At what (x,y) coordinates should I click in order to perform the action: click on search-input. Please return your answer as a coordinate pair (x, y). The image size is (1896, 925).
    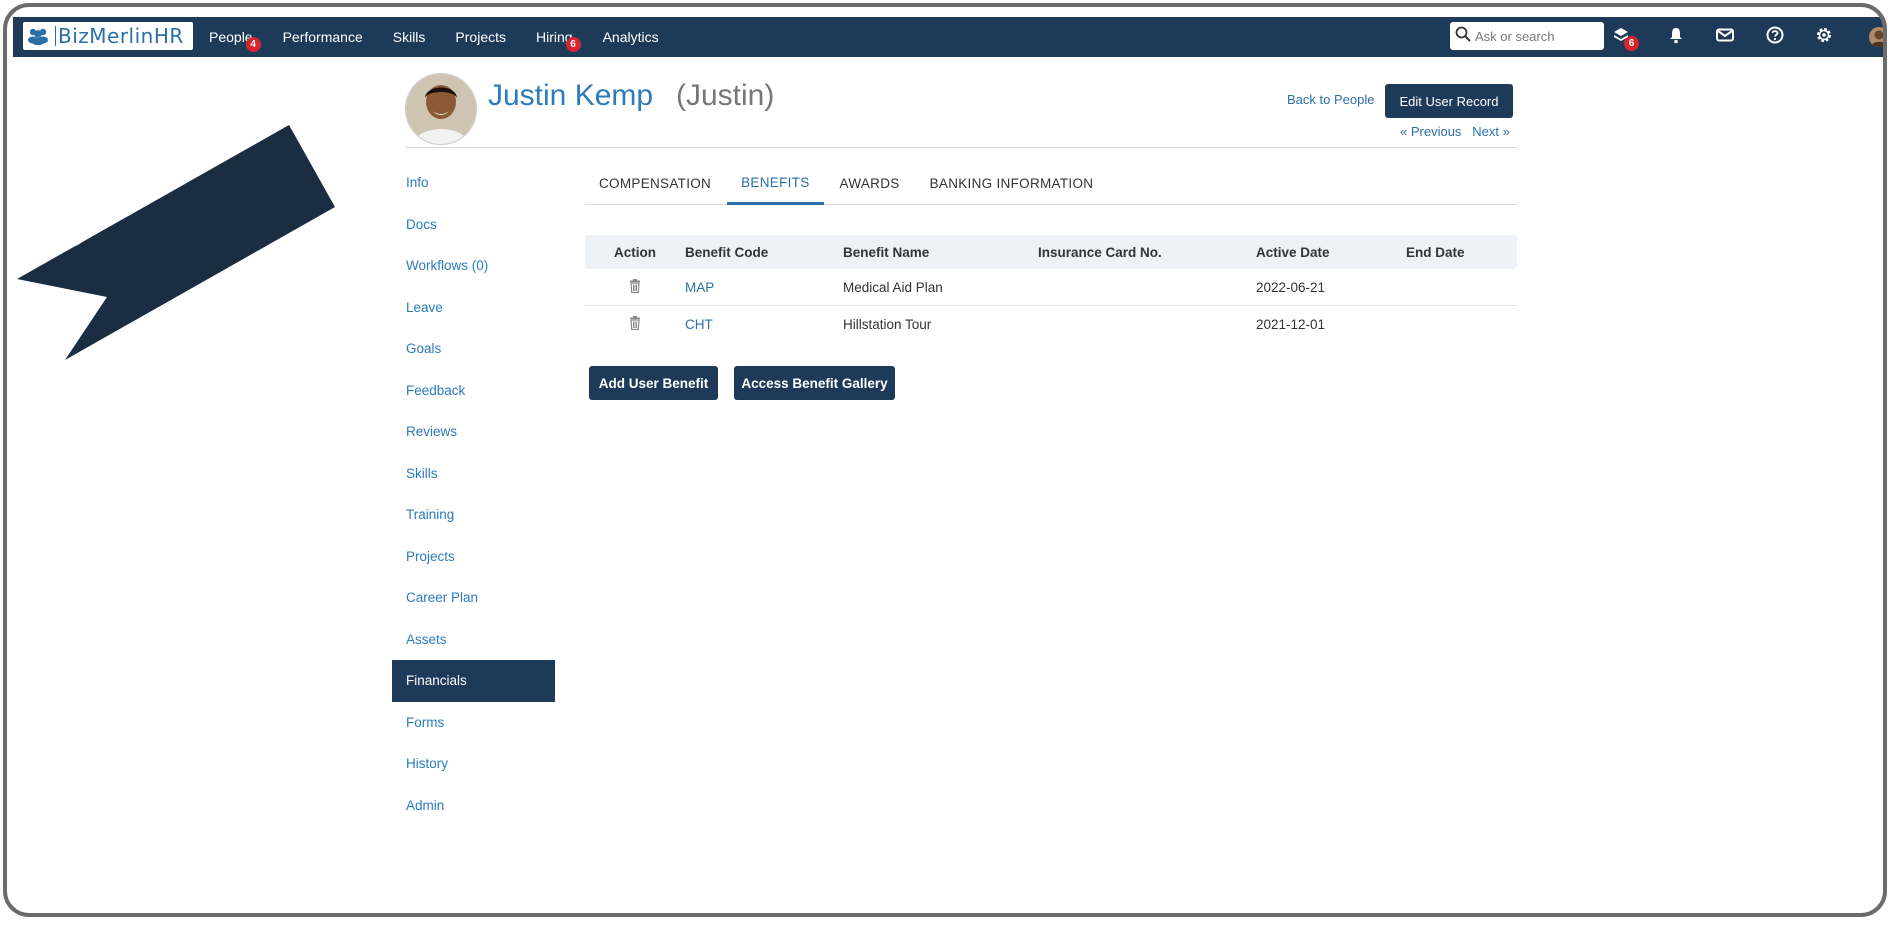
    Looking at the image, I should click on (1535, 36).